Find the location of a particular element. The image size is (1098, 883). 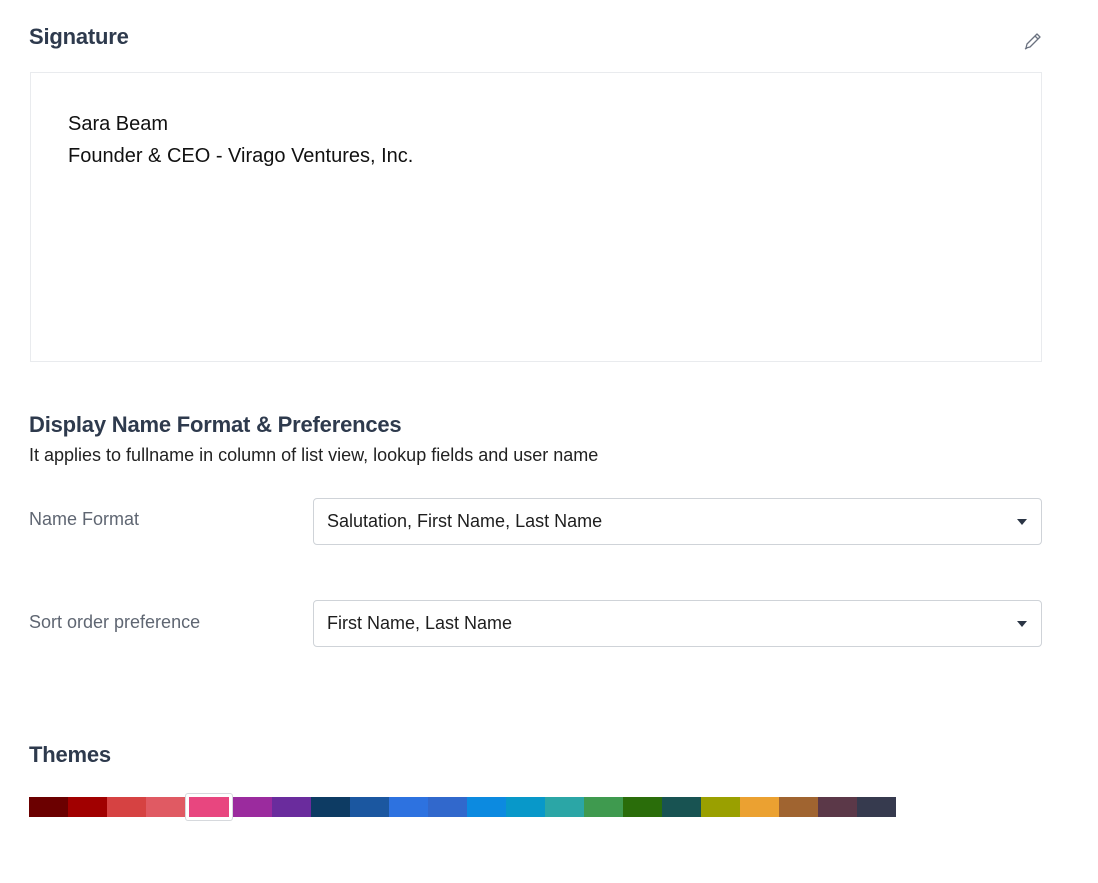

themes-title: Themes is located at coordinates (70, 754).